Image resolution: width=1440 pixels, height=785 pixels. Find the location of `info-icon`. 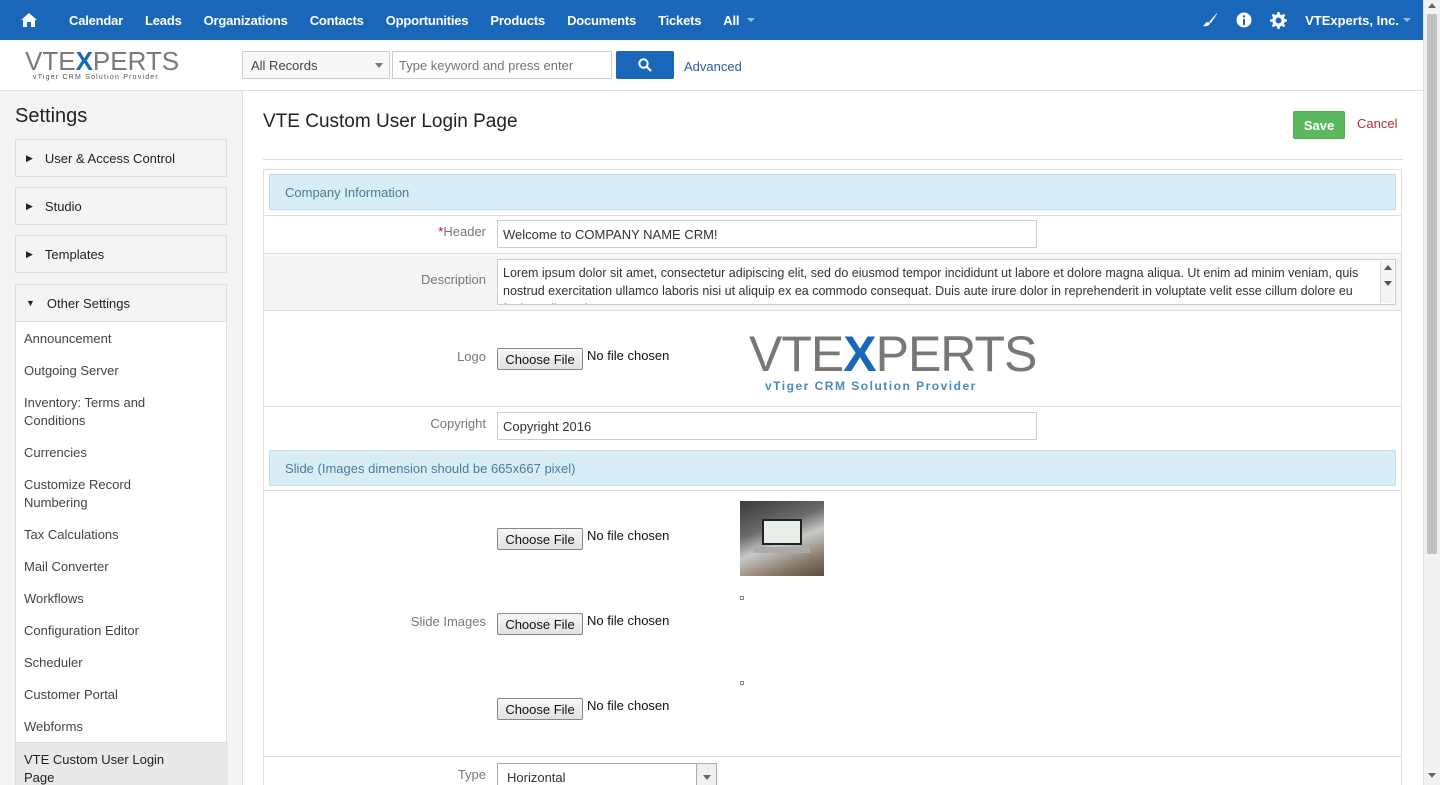

info-icon is located at coordinates (1244, 20).